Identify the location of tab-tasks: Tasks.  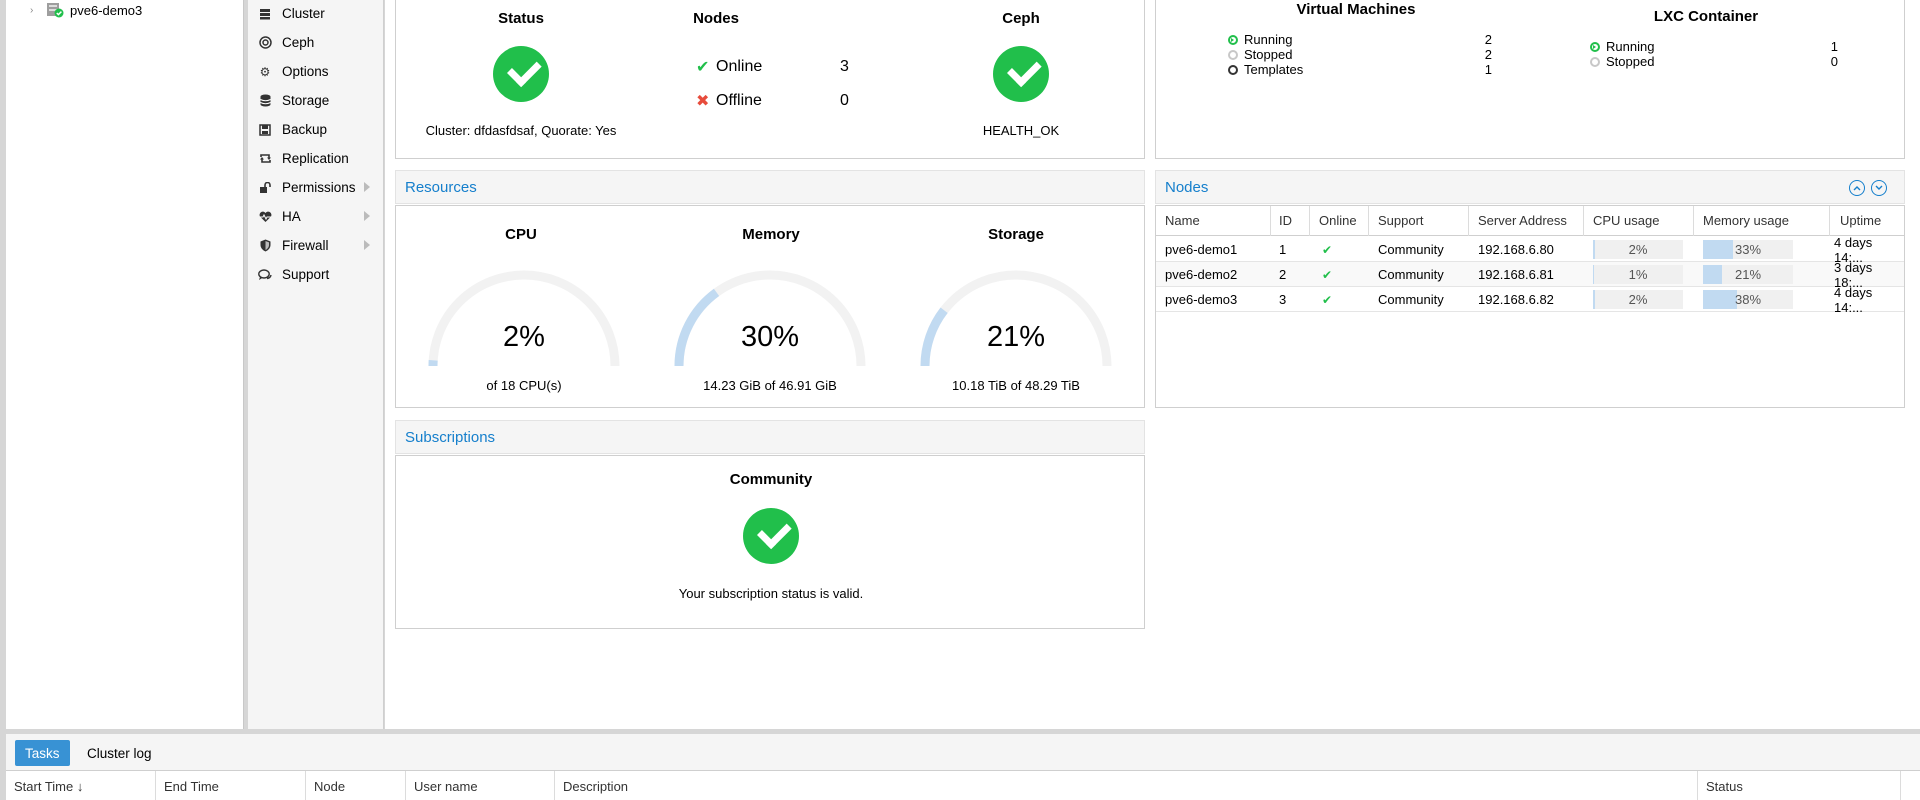
(42, 753).